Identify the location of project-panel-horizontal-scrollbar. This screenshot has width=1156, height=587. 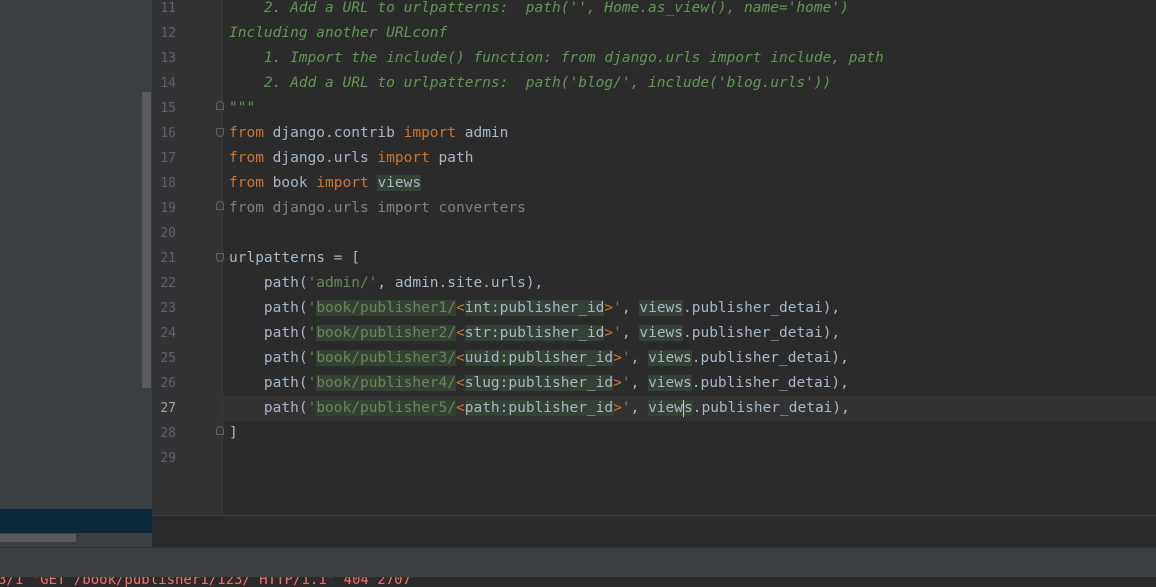
(38, 538).